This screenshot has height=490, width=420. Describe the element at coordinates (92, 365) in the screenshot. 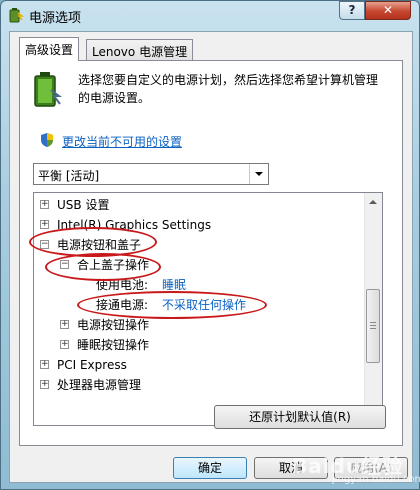

I see `tree-item-label: PCI Express` at that location.